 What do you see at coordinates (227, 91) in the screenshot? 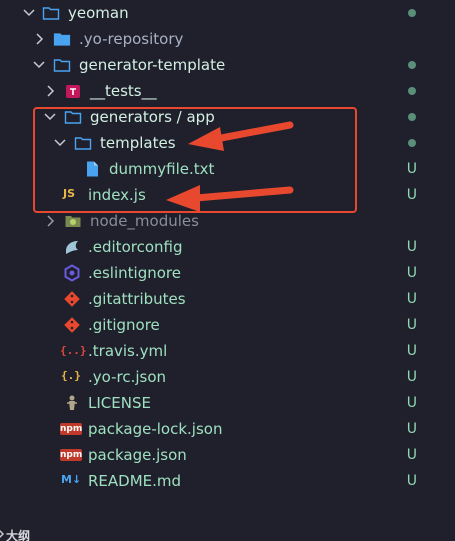
I see `tree-row-tests: __tests__` at bounding box center [227, 91].